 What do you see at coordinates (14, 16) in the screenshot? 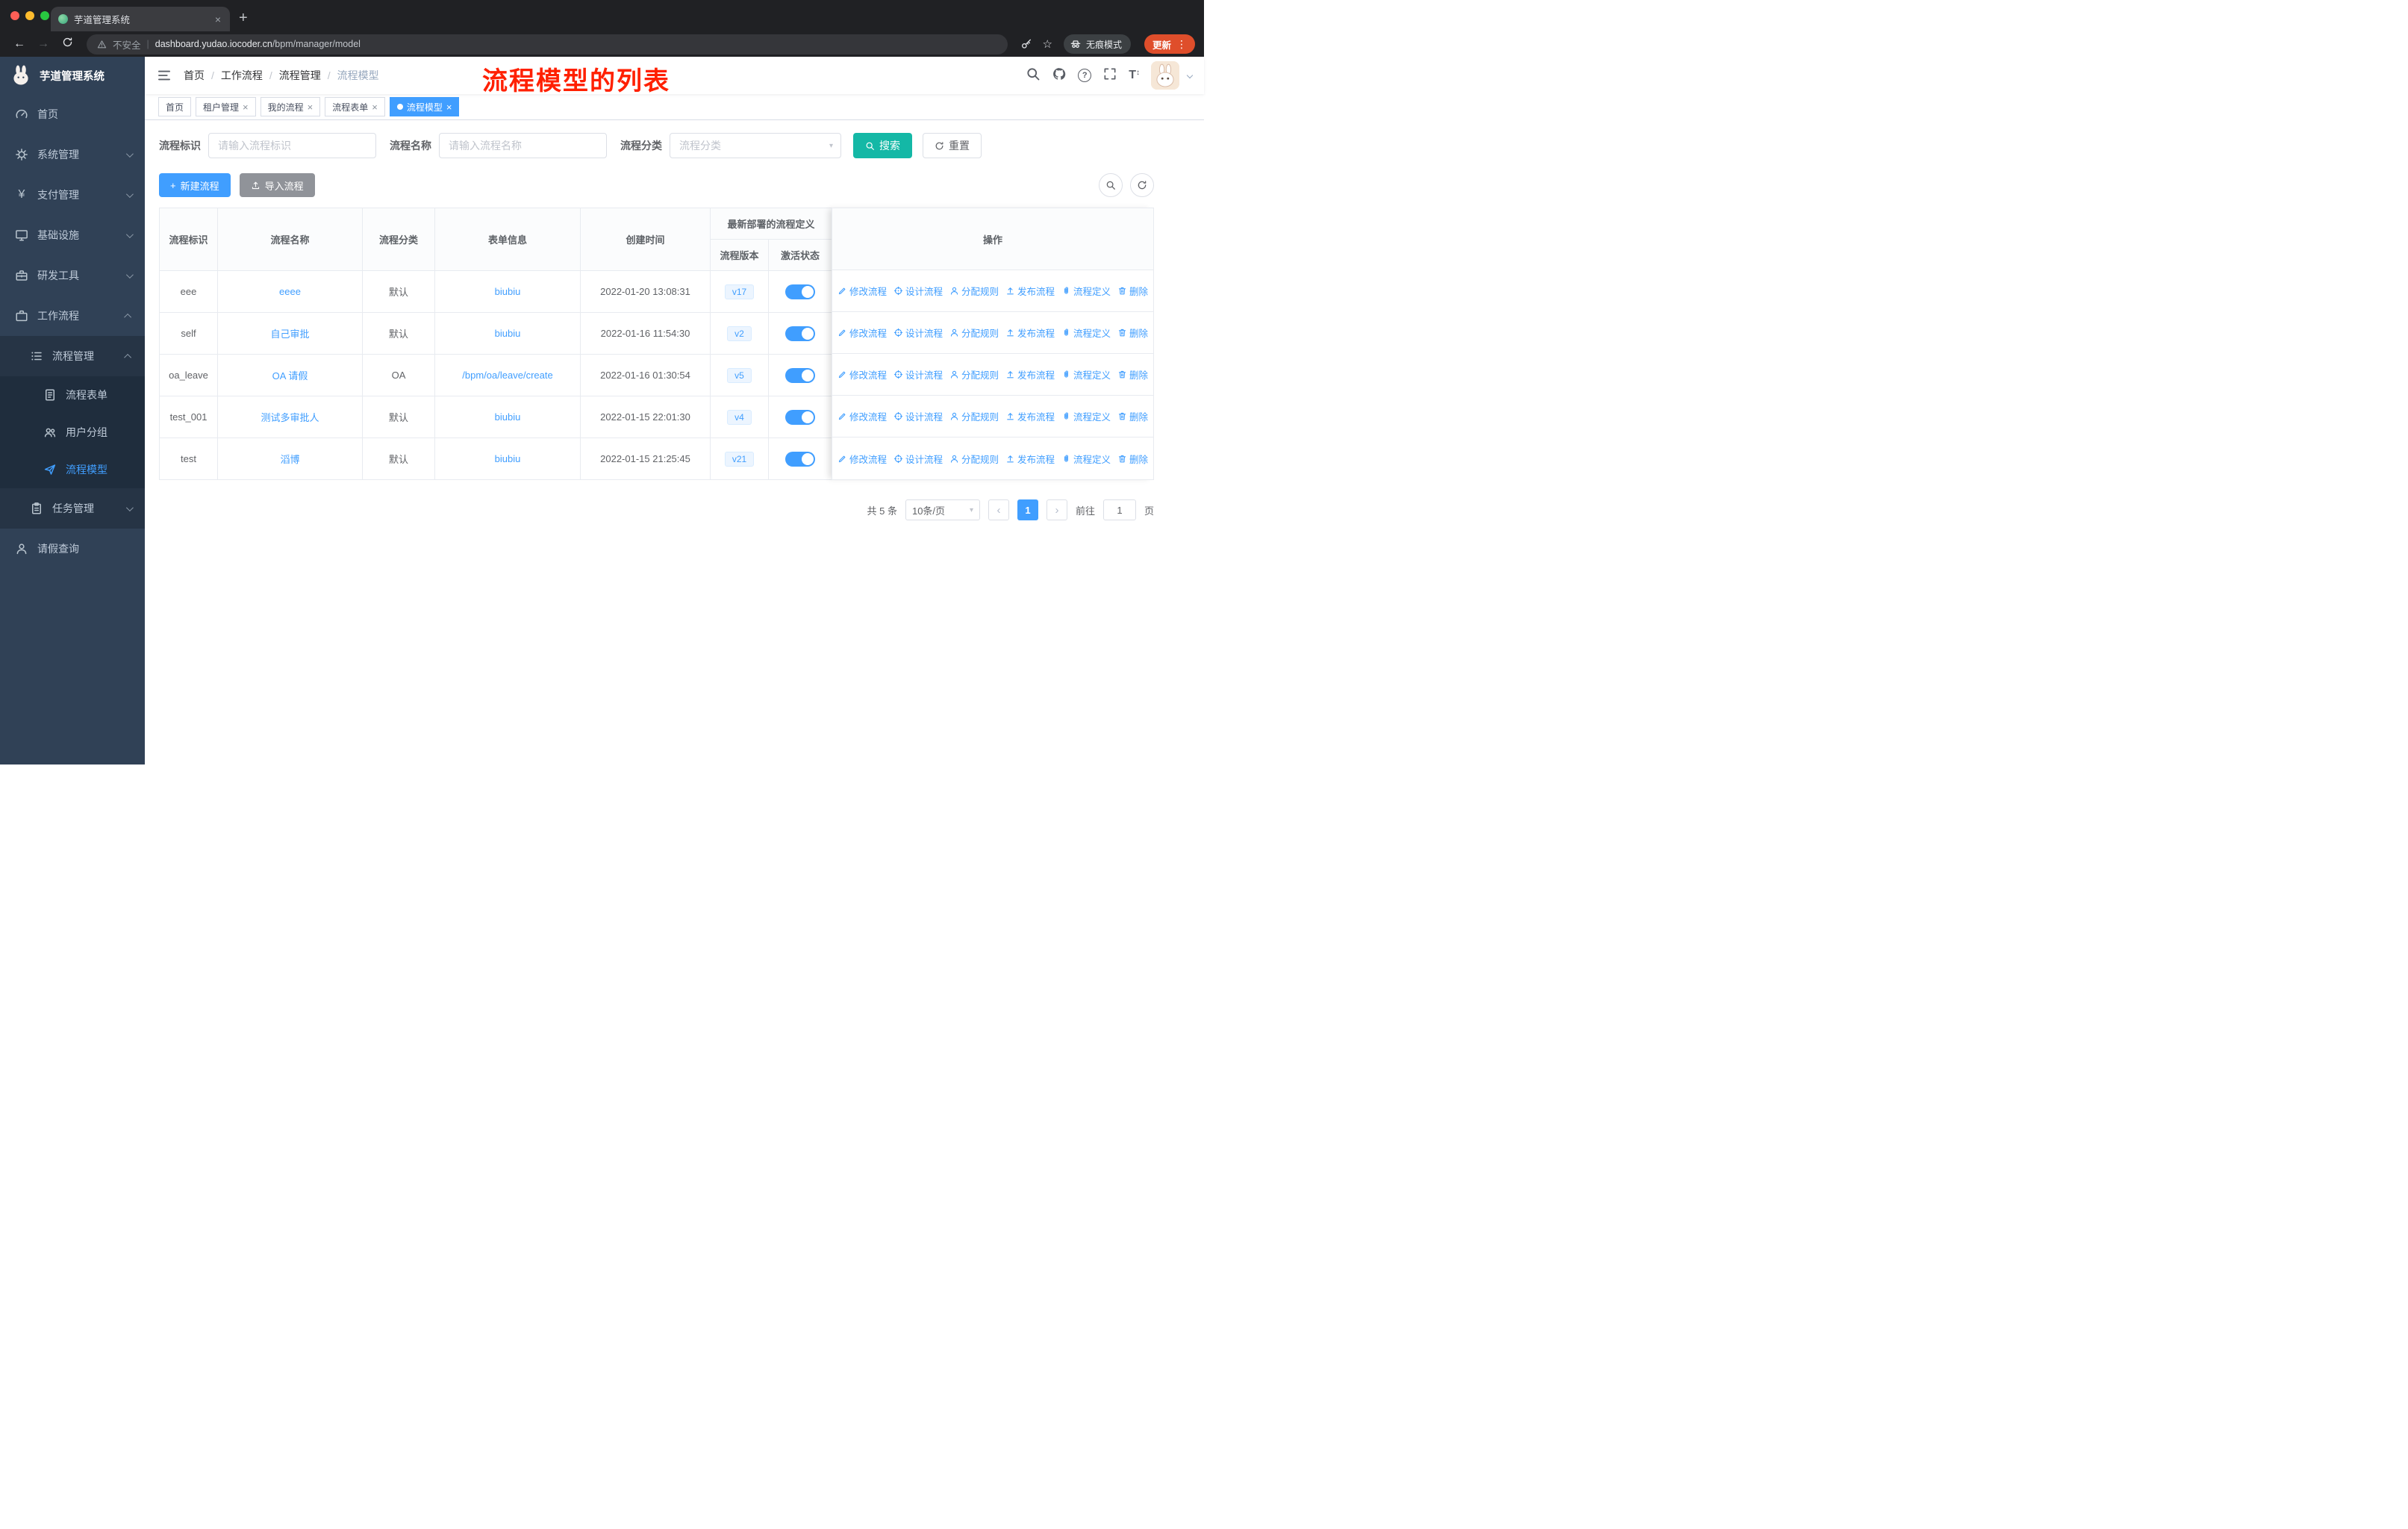
I see `close-window-button` at bounding box center [14, 16].